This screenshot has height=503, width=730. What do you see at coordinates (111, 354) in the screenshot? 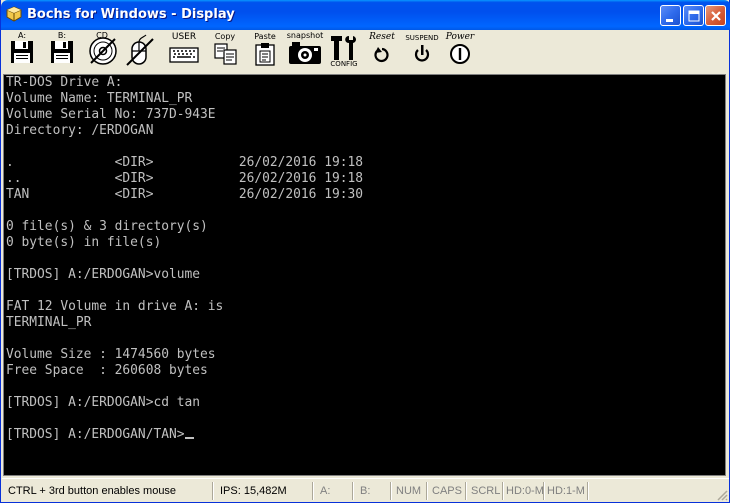
I see `console-line: Volume Size : 1474560 bytes` at bounding box center [111, 354].